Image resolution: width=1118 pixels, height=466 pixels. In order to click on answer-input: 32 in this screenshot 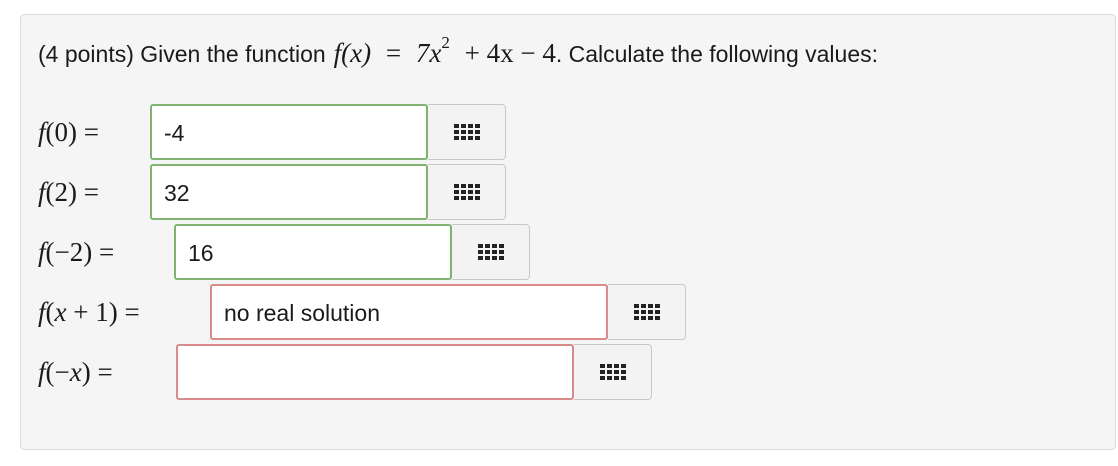, I will do `click(289, 192)`.